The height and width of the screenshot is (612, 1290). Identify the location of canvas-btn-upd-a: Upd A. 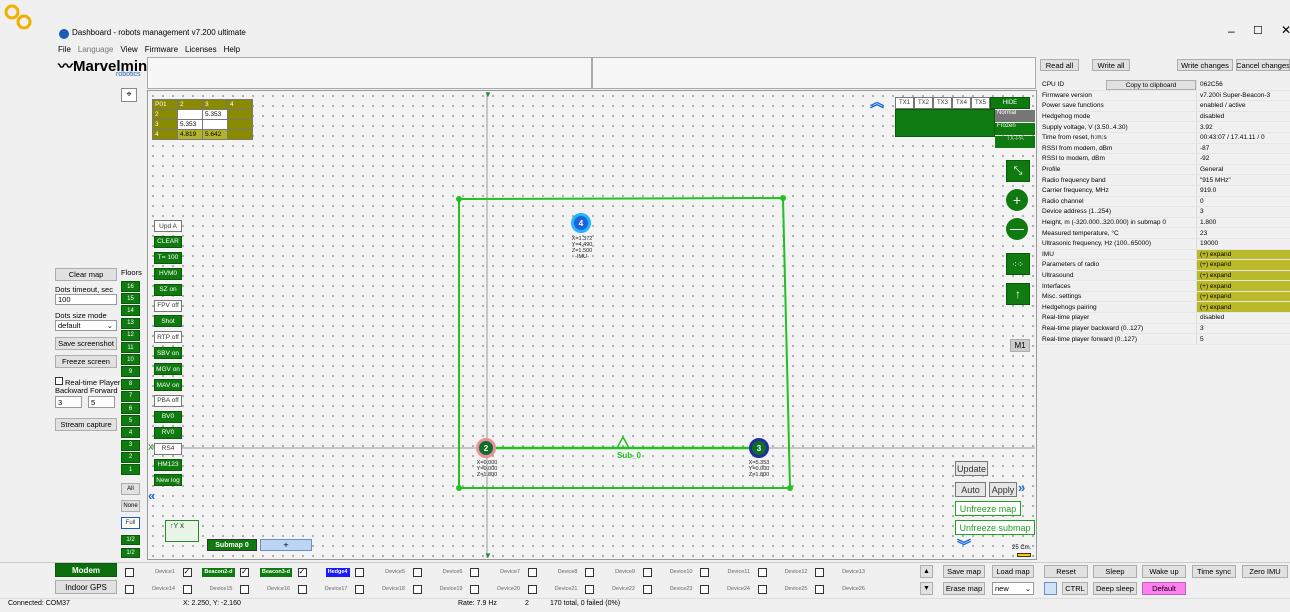
(168, 226).